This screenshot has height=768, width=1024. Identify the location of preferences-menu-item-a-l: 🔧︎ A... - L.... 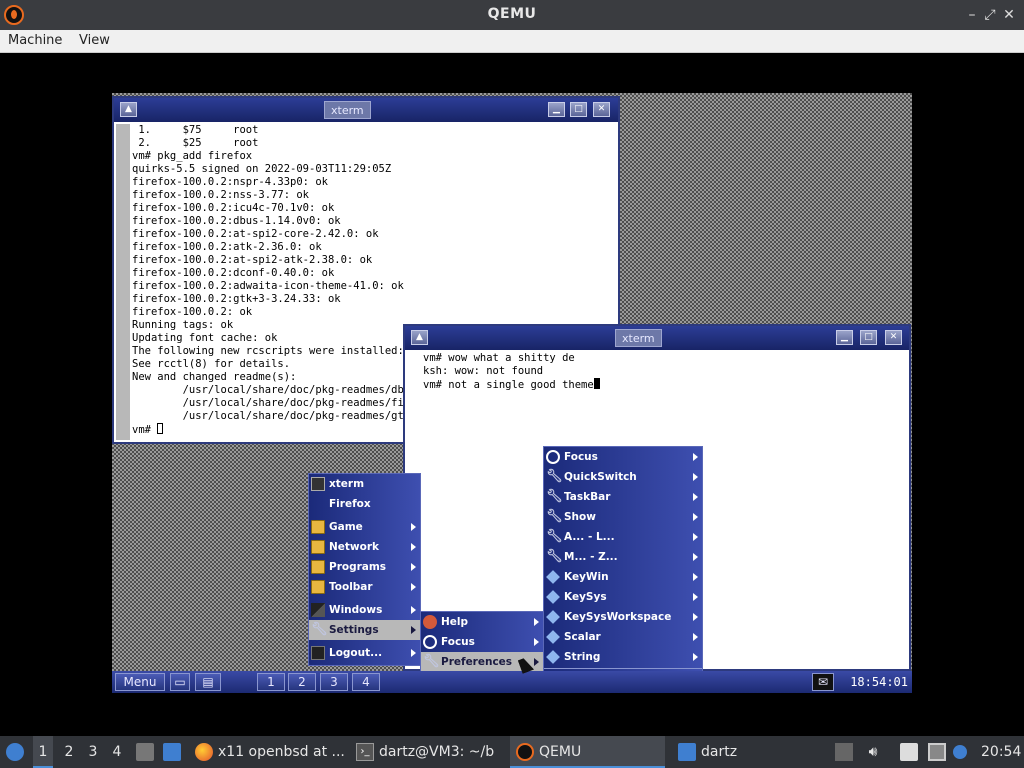
(623, 537).